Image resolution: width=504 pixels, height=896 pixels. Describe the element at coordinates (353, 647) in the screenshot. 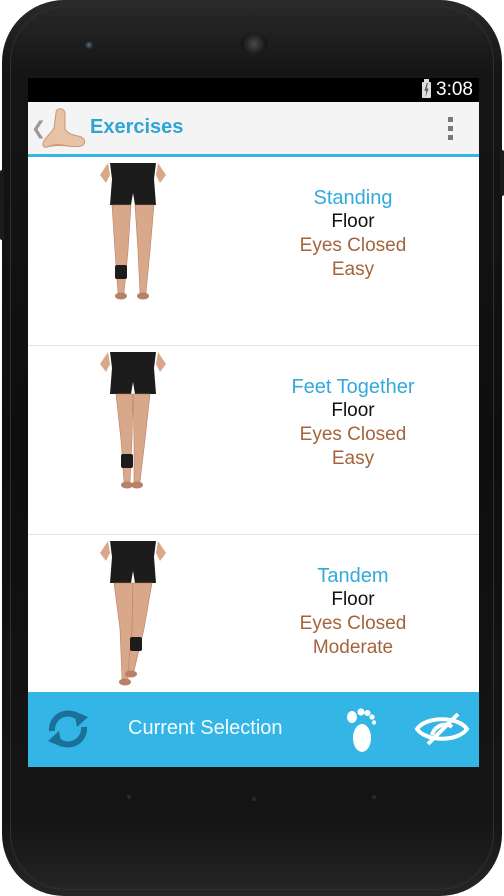

I see `exercise-difficulty: Moderate` at that location.